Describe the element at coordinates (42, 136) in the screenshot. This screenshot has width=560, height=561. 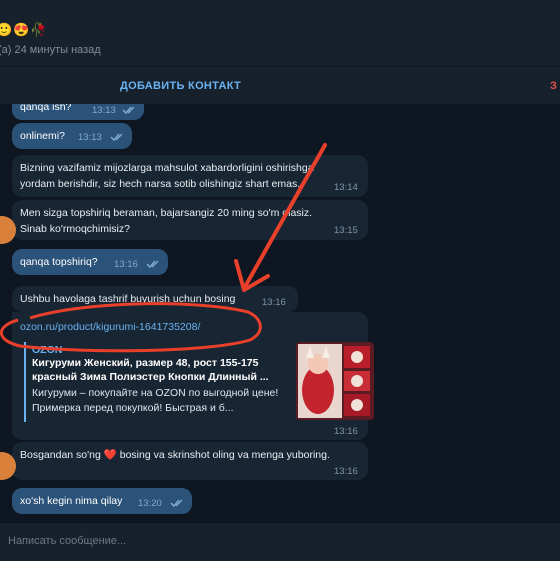
I see `message-text: onlinemi?` at that location.